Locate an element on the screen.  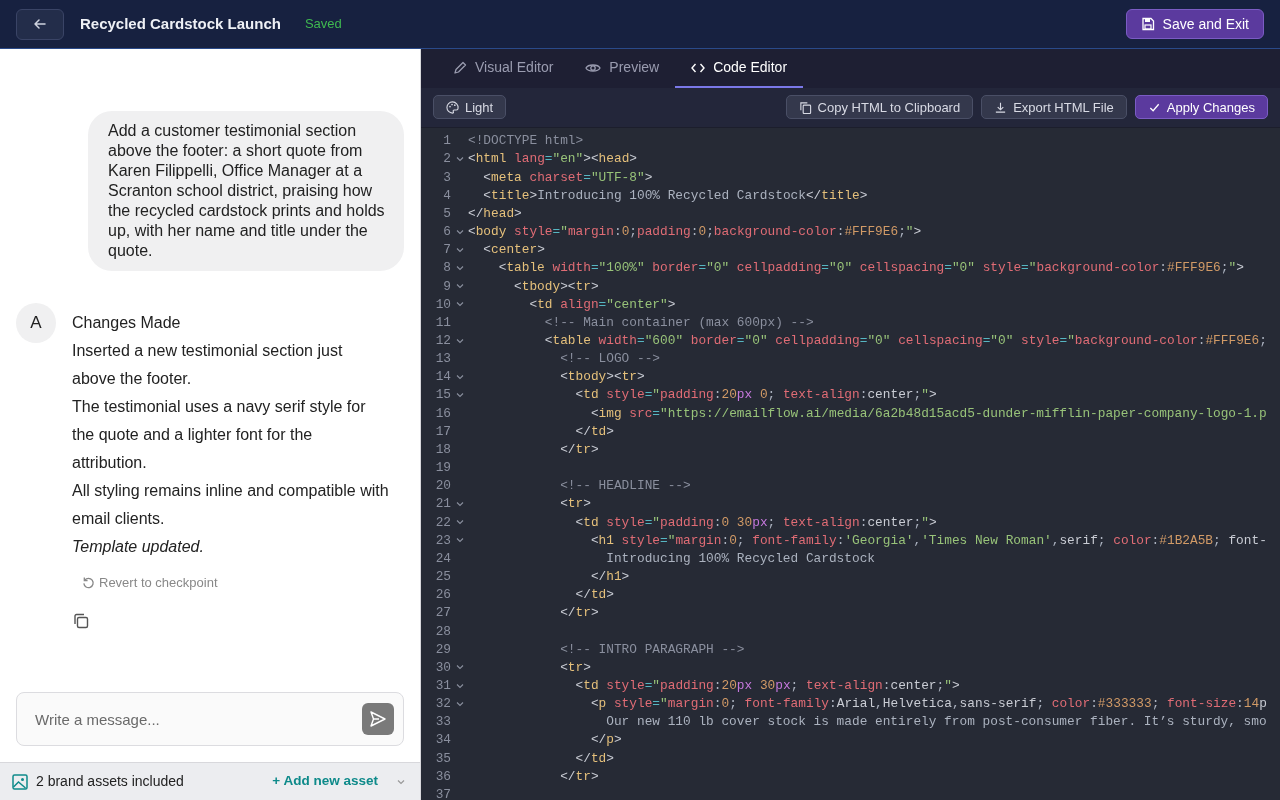
line-number: 10 is located at coordinates (442, 304).